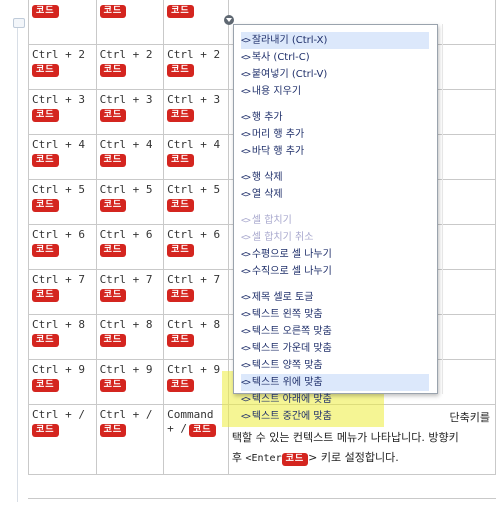 The height and width of the screenshot is (508, 496). What do you see at coordinates (291, 348) in the screenshot?
I see `menu-item-label: 텍스트 가운데 맞춤` at bounding box center [291, 348].